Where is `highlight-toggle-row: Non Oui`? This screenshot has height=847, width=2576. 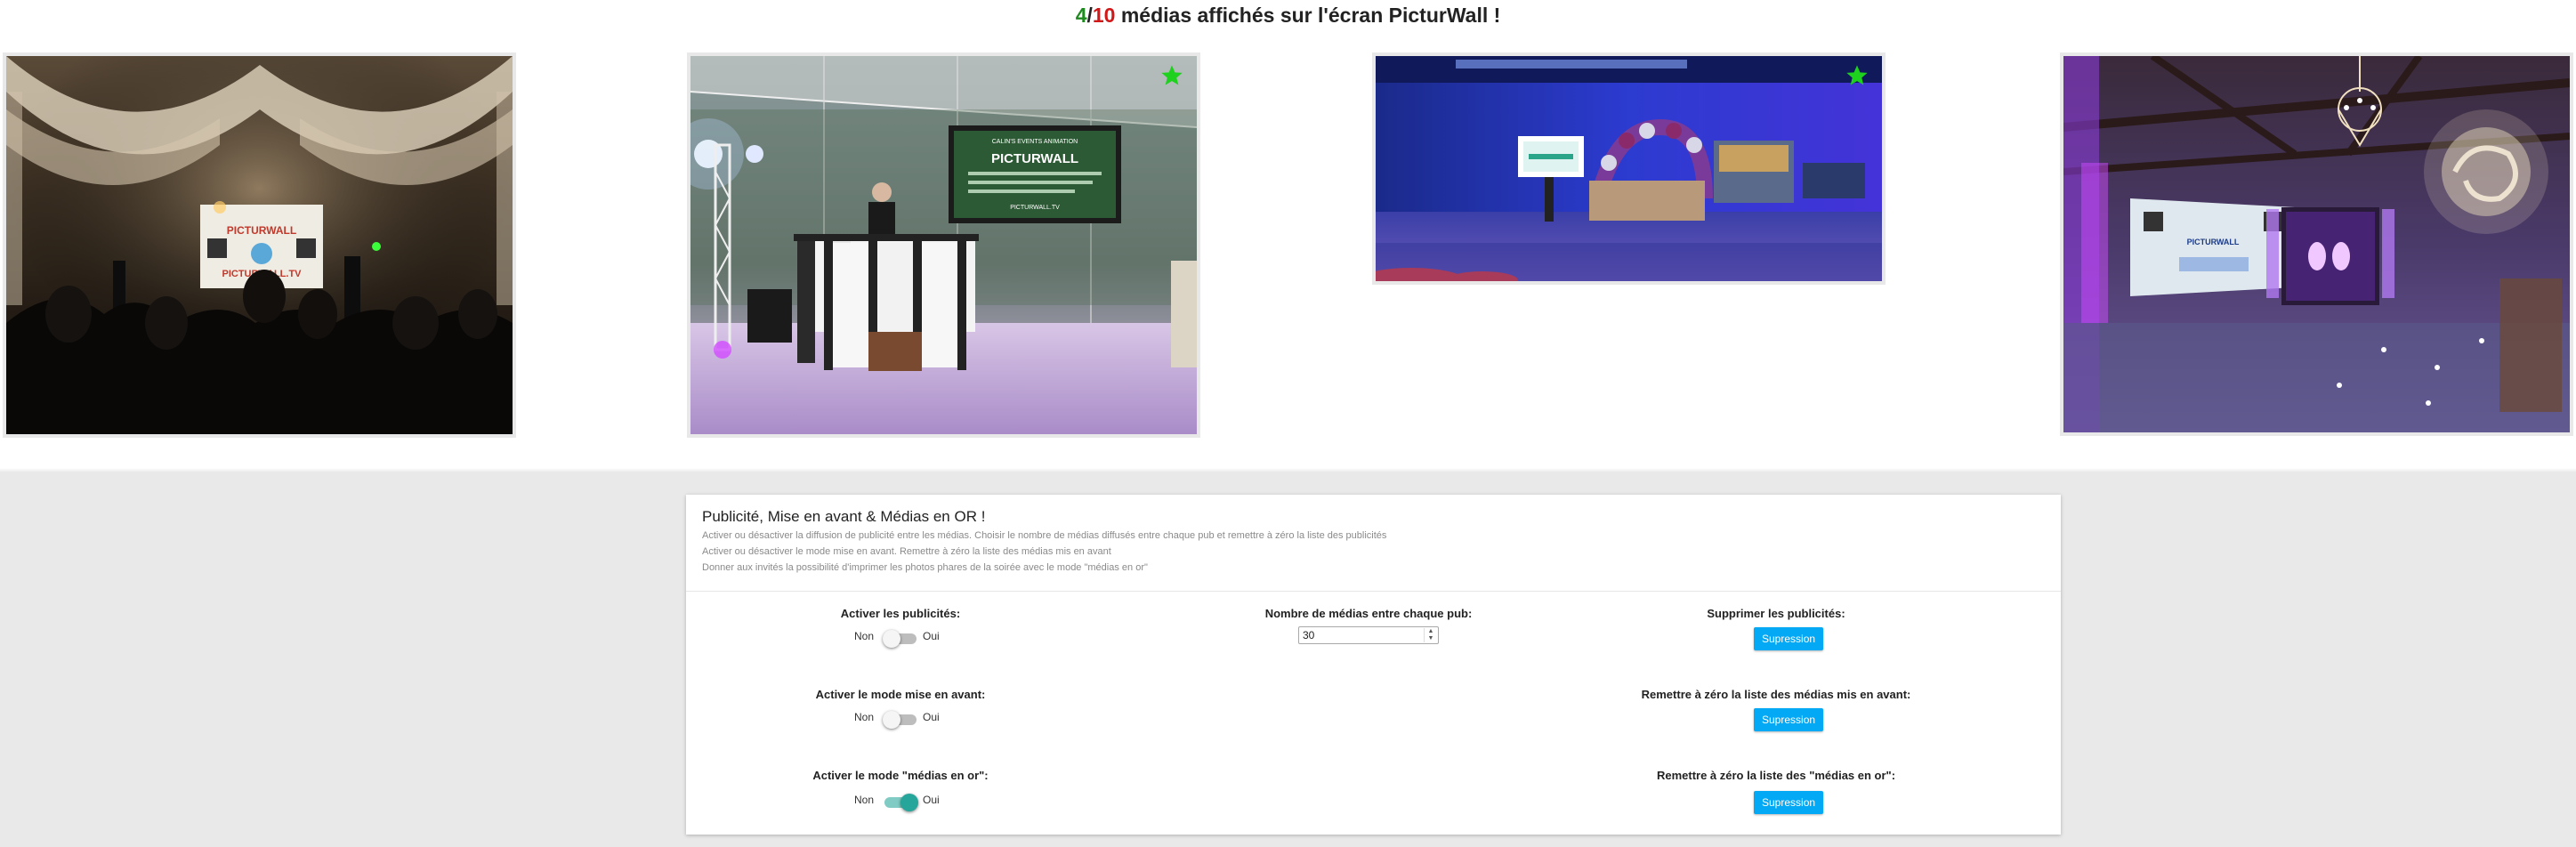
highlight-toggle-row: Non Oui is located at coordinates (900, 719).